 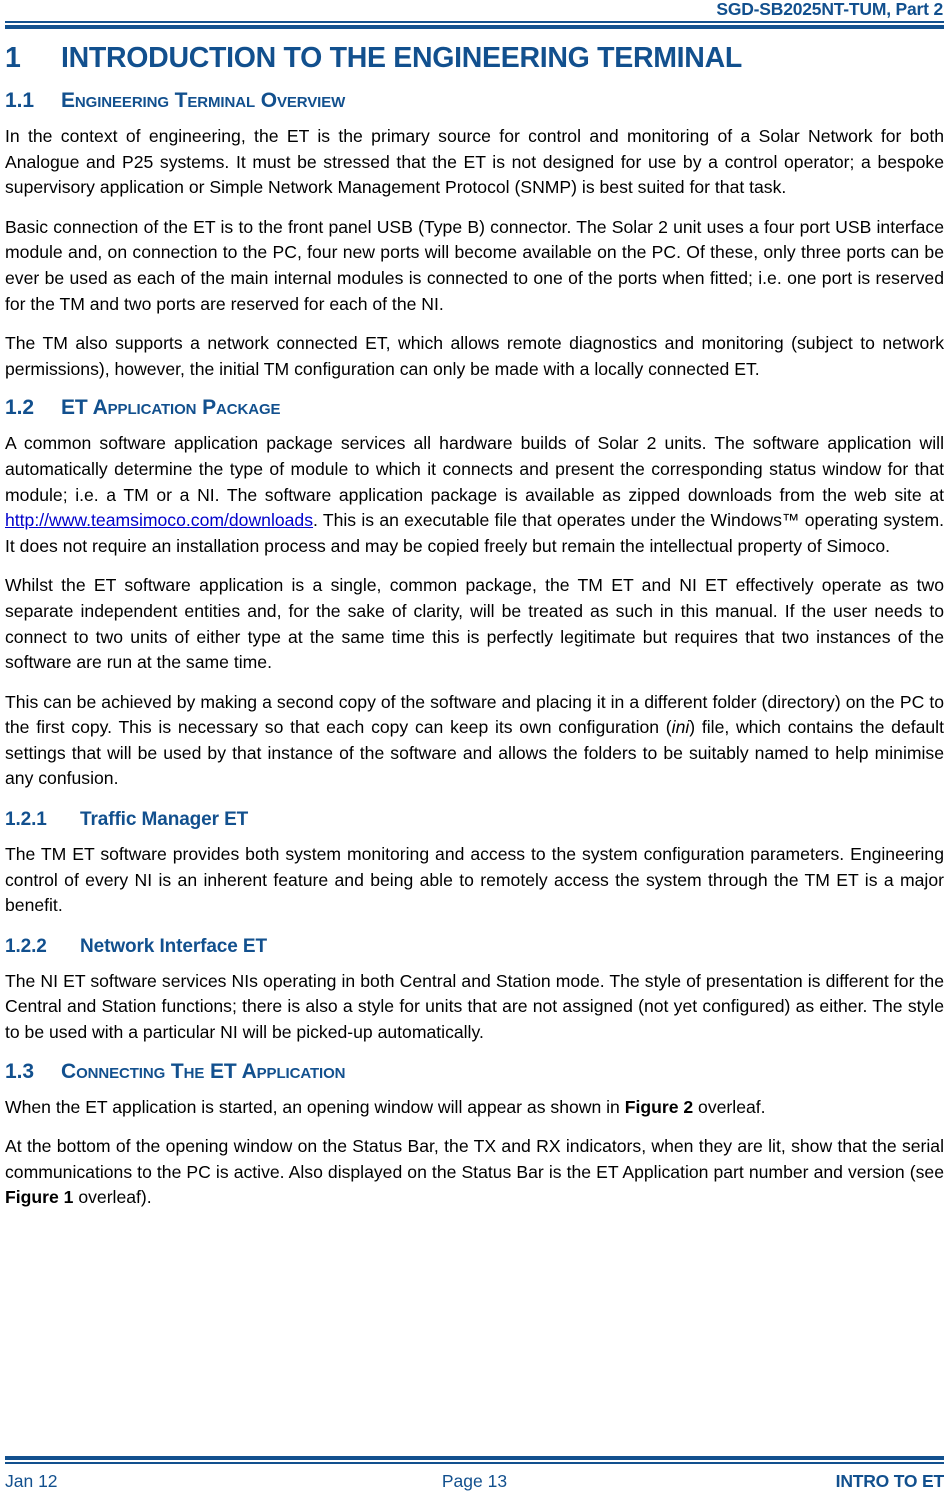 I want to click on section-title-1-1: Engineering Terminal Overview, so click(x=203, y=100).